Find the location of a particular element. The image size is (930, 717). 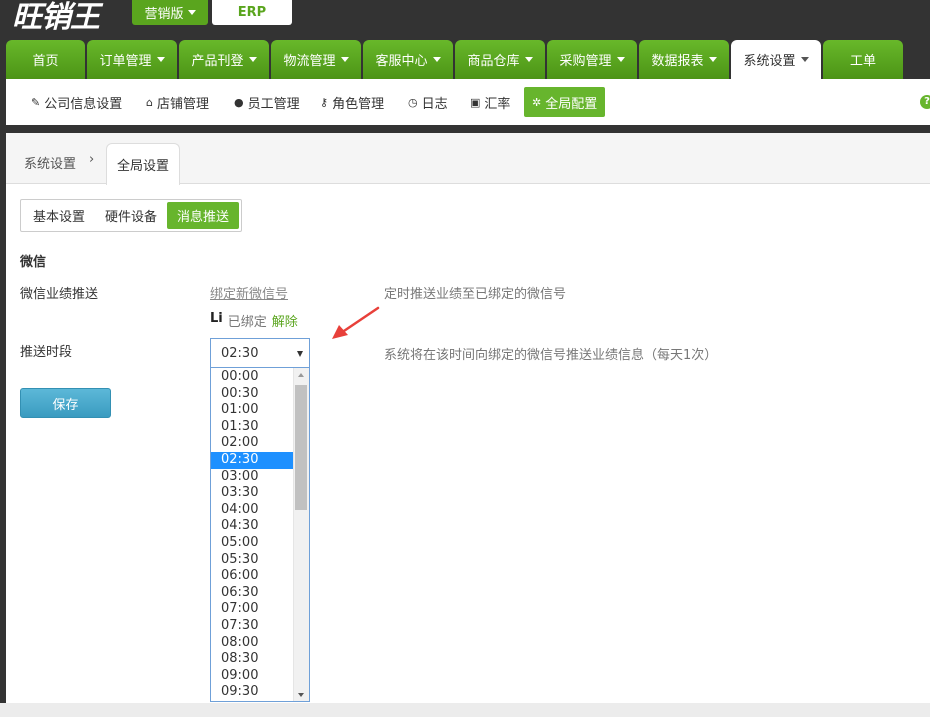

time-option: 09:00 is located at coordinates (252, 676).